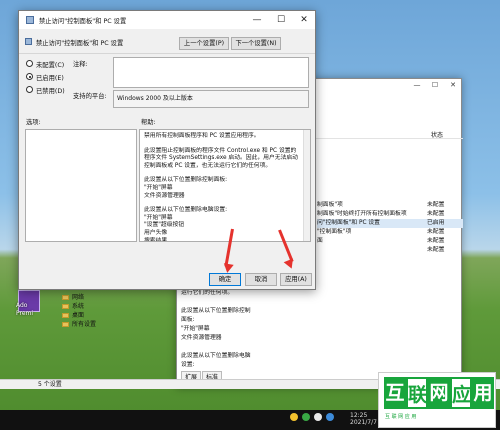 This screenshot has width=500, height=430. Describe the element at coordinates (33, 122) in the screenshot. I see `options-label: 选项:` at that location.